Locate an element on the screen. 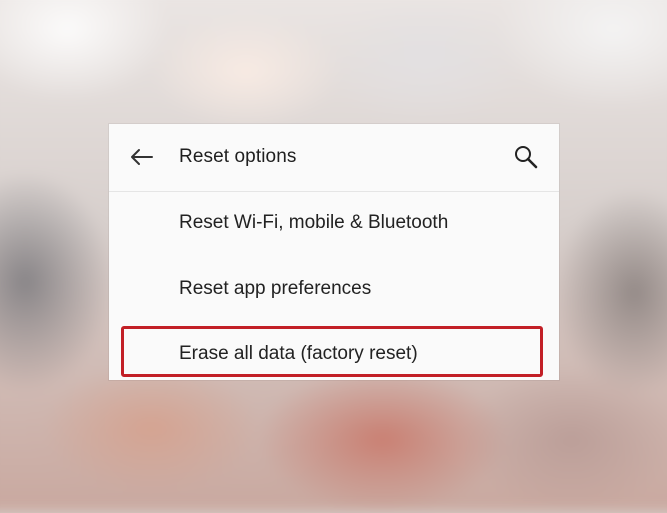 The height and width of the screenshot is (513, 667). menu-item-reset-network: Reset Wi-Fi, mobile & Bluetooth is located at coordinates (334, 224).